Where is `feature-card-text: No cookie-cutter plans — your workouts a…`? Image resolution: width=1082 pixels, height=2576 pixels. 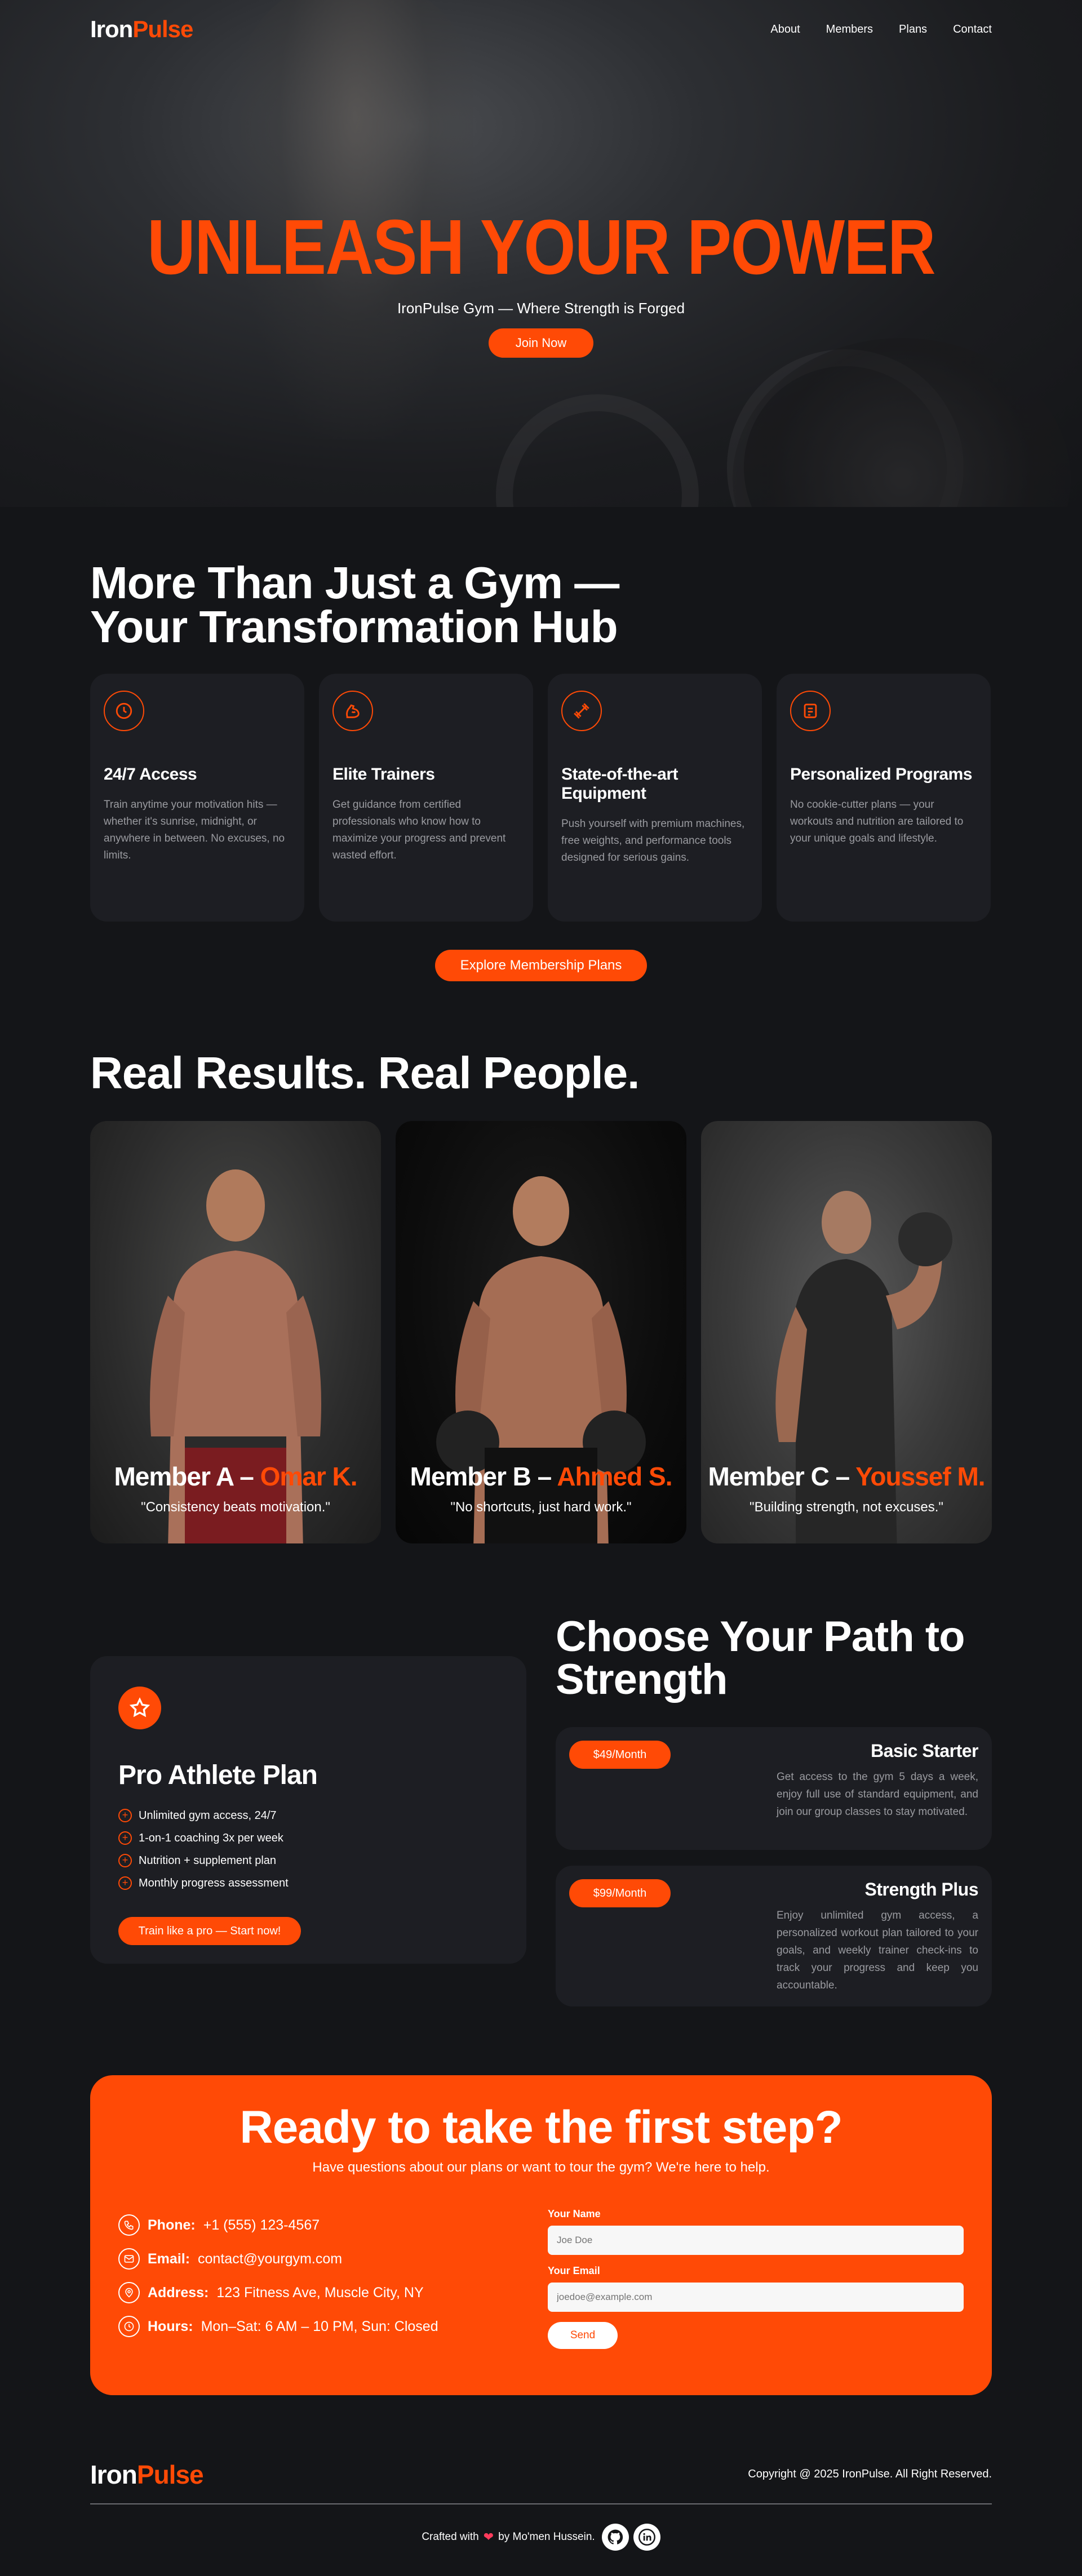
feature-card-text: No cookie-cutter plans — your workouts a… is located at coordinates (877, 821).